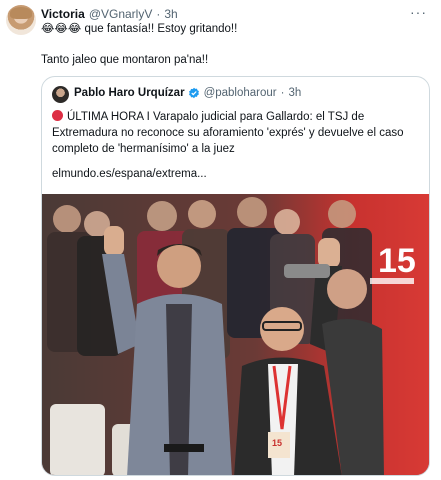 The height and width of the screenshot is (480, 441). Describe the element at coordinates (294, 93) in the screenshot. I see `quoted-tweet-time: 3h` at that location.